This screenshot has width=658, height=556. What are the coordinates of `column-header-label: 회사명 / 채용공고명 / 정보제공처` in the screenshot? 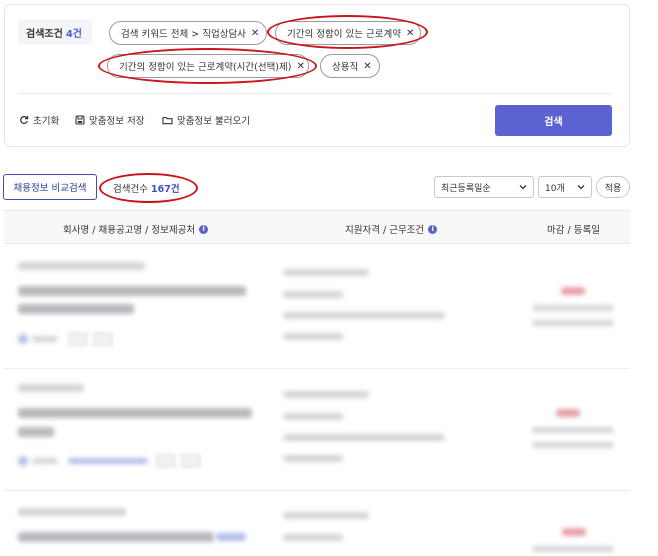 It's located at (129, 230).